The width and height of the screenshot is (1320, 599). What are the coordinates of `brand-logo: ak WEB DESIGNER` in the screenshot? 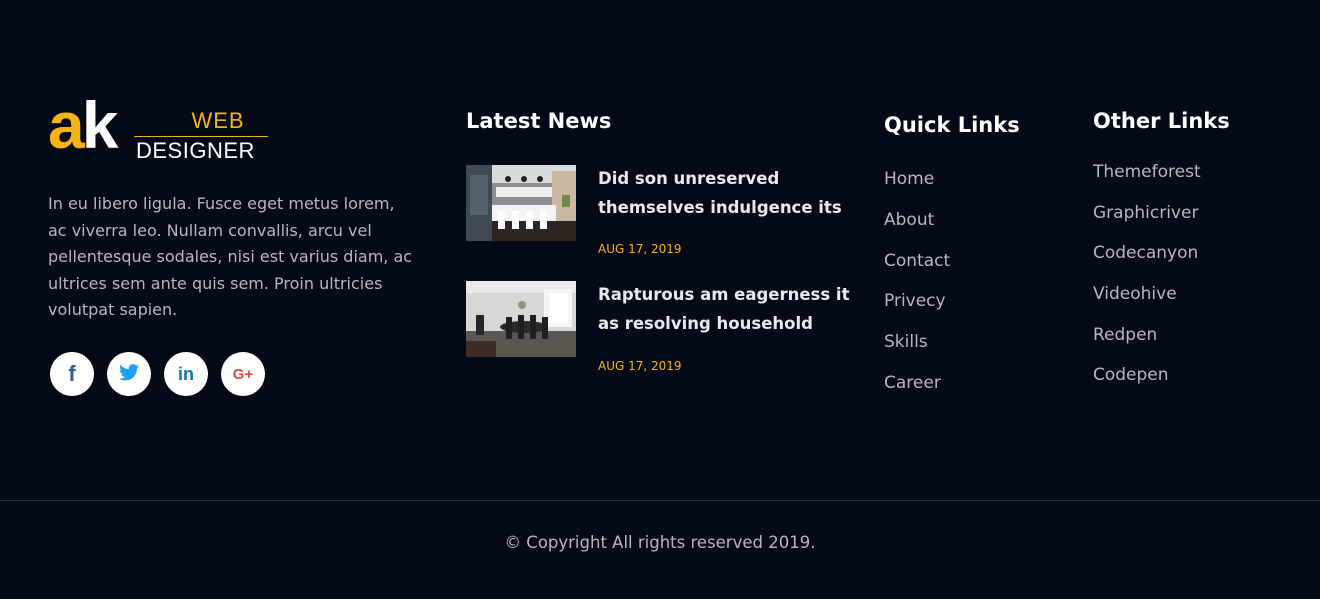 It's located at (159, 127).